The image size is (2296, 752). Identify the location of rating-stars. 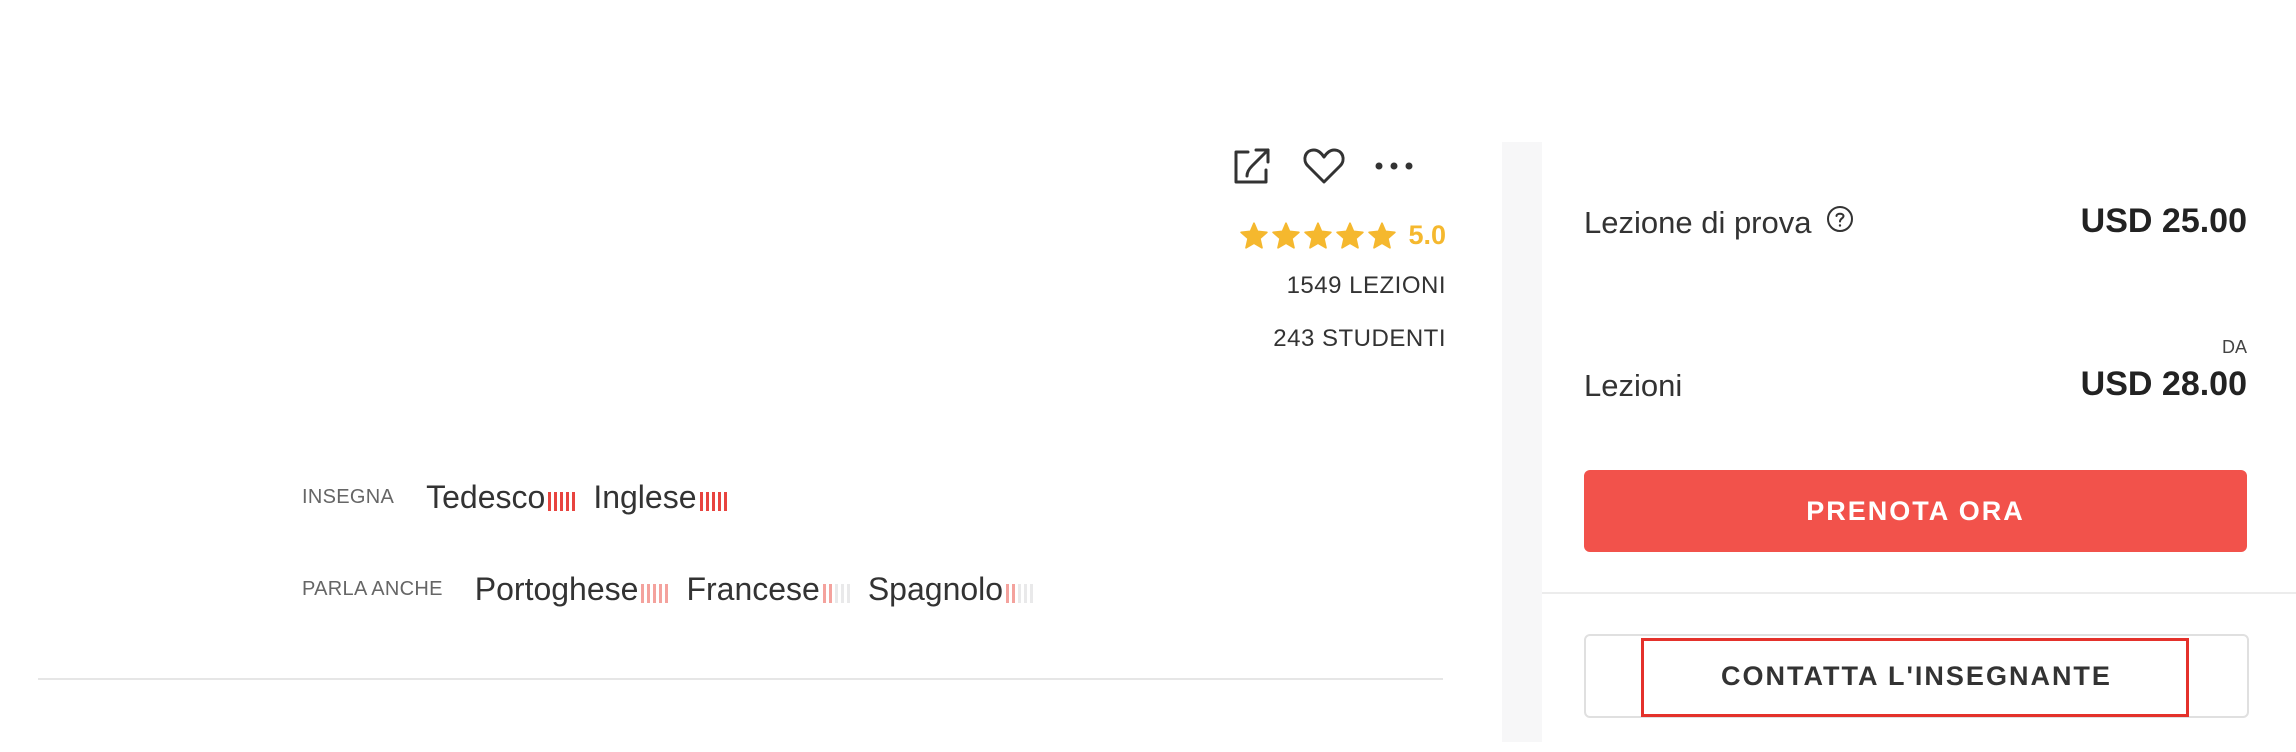
(1318, 235).